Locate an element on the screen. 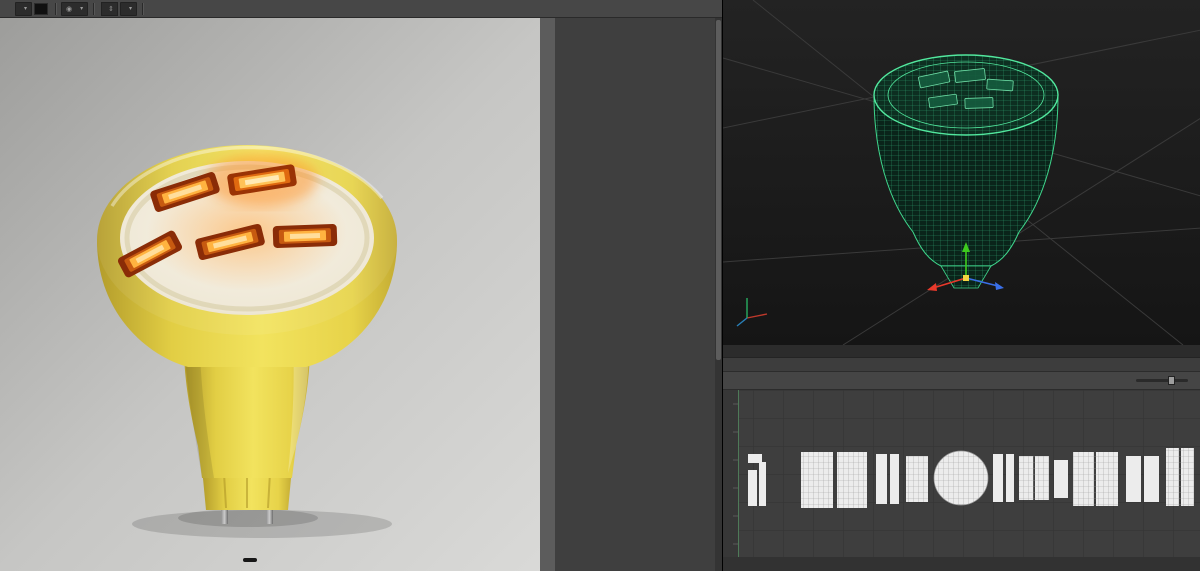 The height and width of the screenshot is (571, 1200). spinner-arrows-icon: ⇕ is located at coordinates (111, 9).